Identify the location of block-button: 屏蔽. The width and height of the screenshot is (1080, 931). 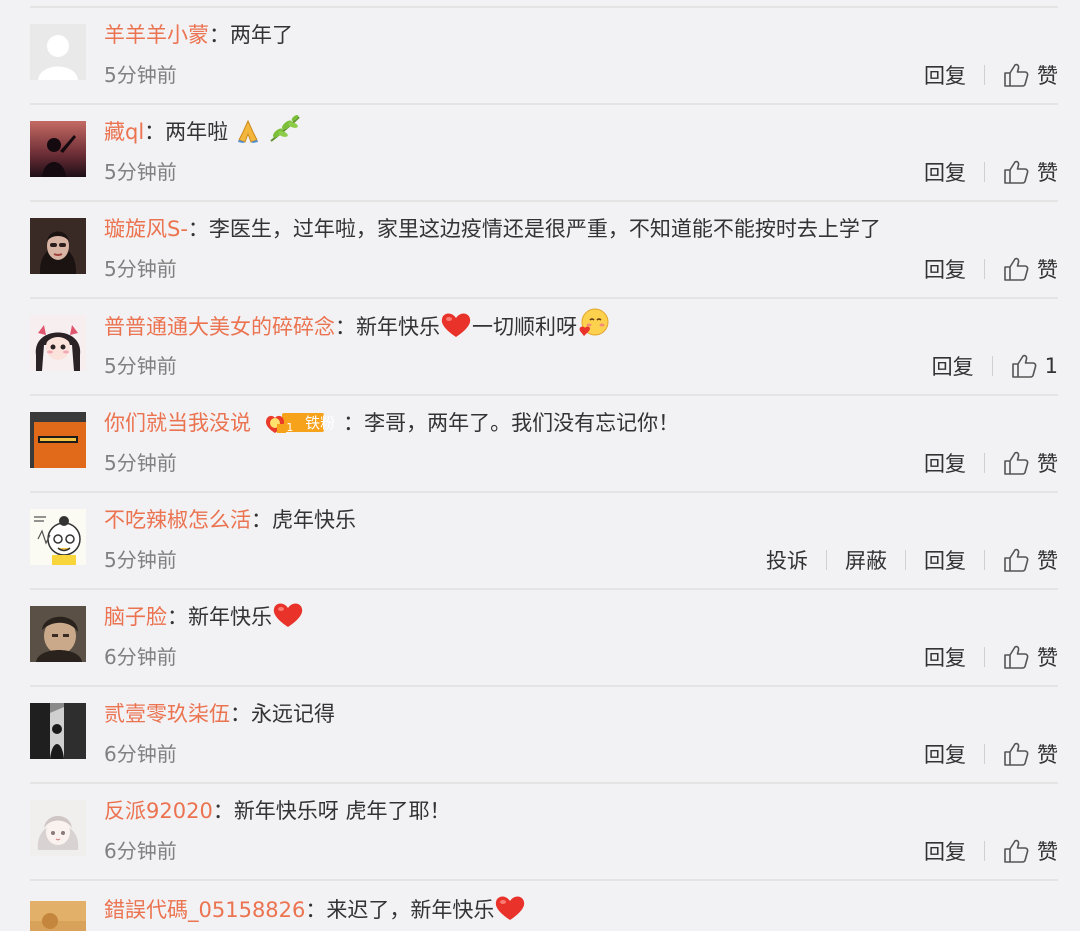
(866, 560).